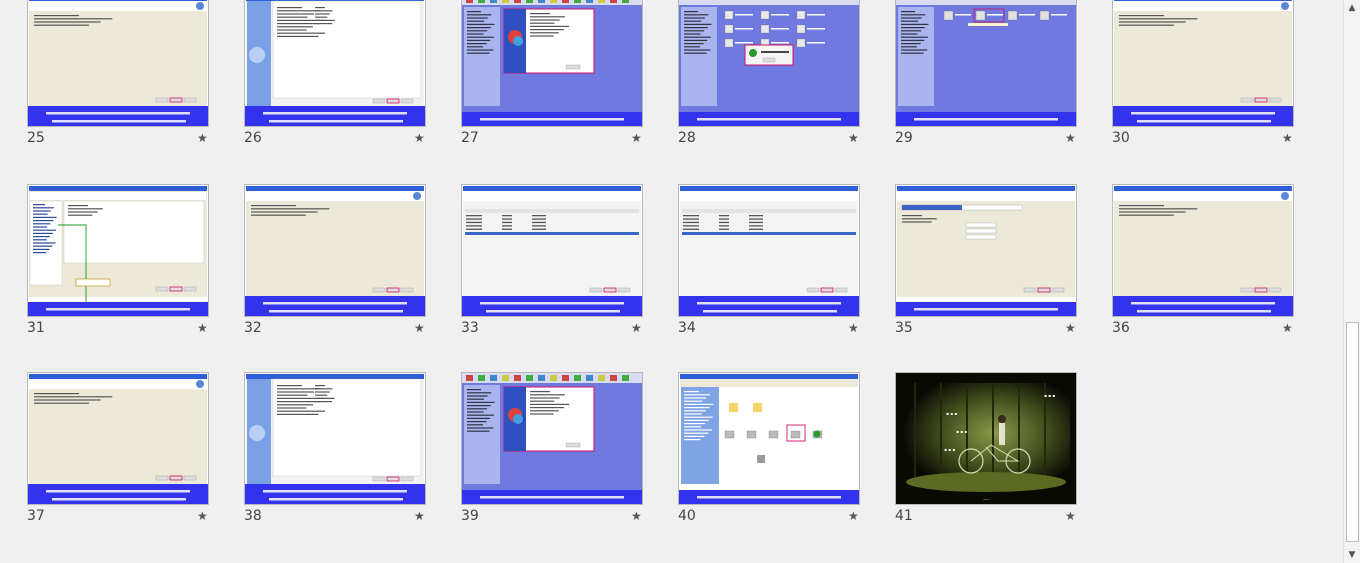  What do you see at coordinates (36, 138) in the screenshot?
I see `slide-number: 25` at bounding box center [36, 138].